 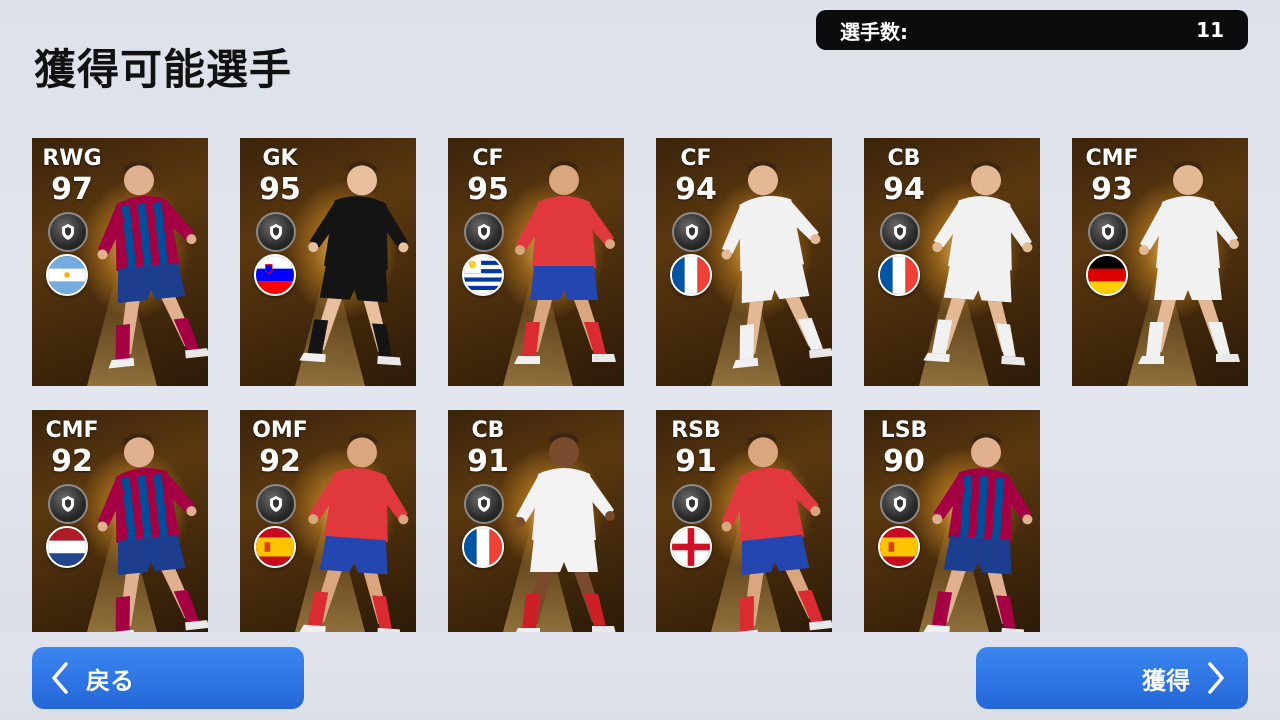 What do you see at coordinates (1112, 189) in the screenshot?
I see `player-rating: 93` at bounding box center [1112, 189].